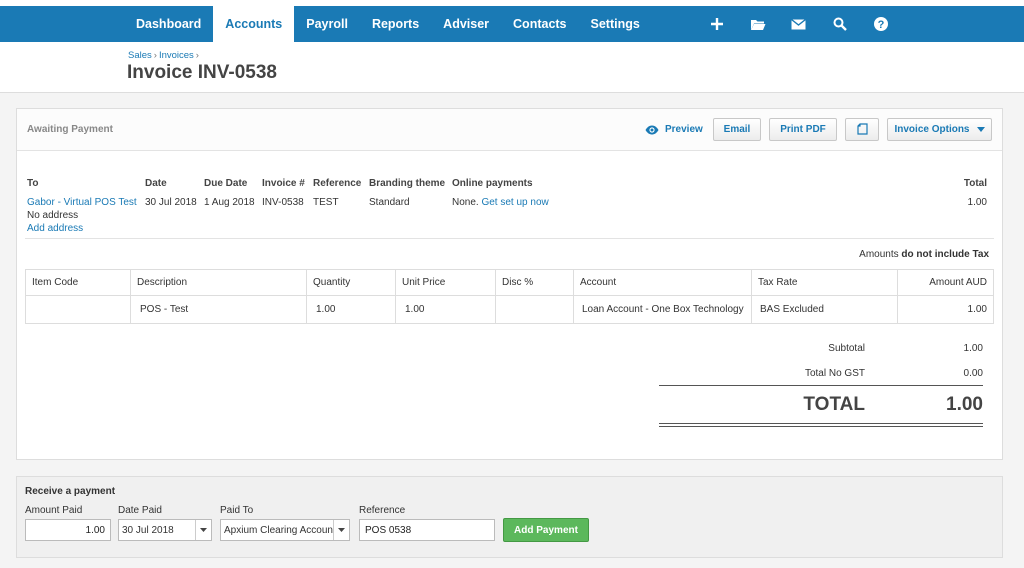  I want to click on invoice-due-date: 1 Aug 2018, so click(229, 202).